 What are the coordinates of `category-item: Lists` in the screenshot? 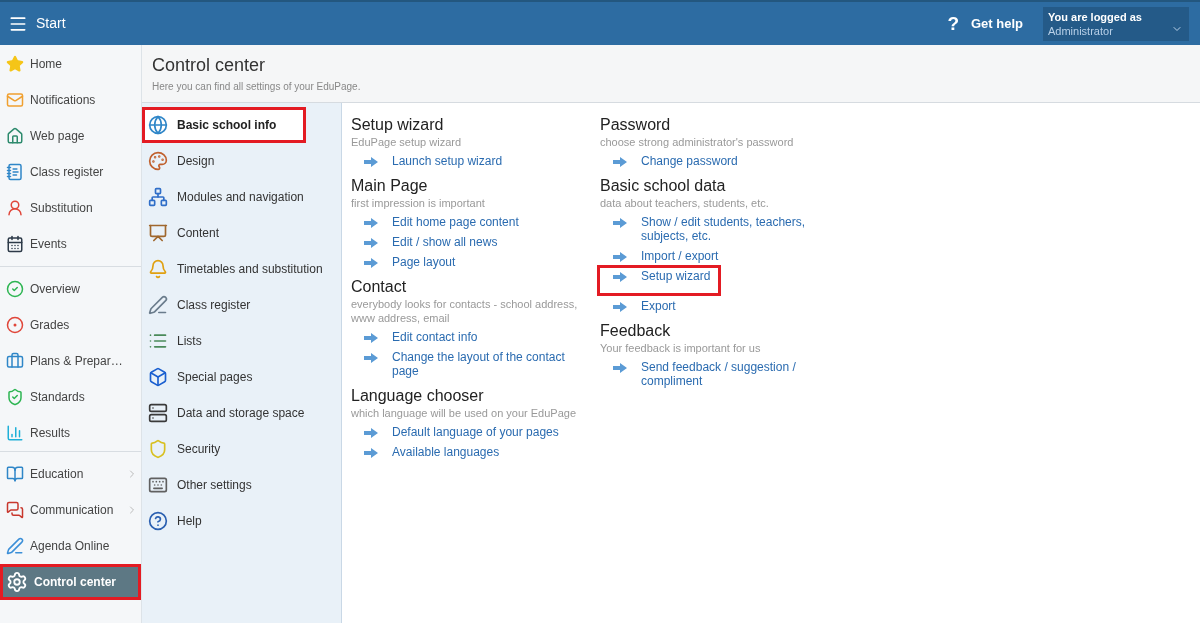 It's located at (241, 341).